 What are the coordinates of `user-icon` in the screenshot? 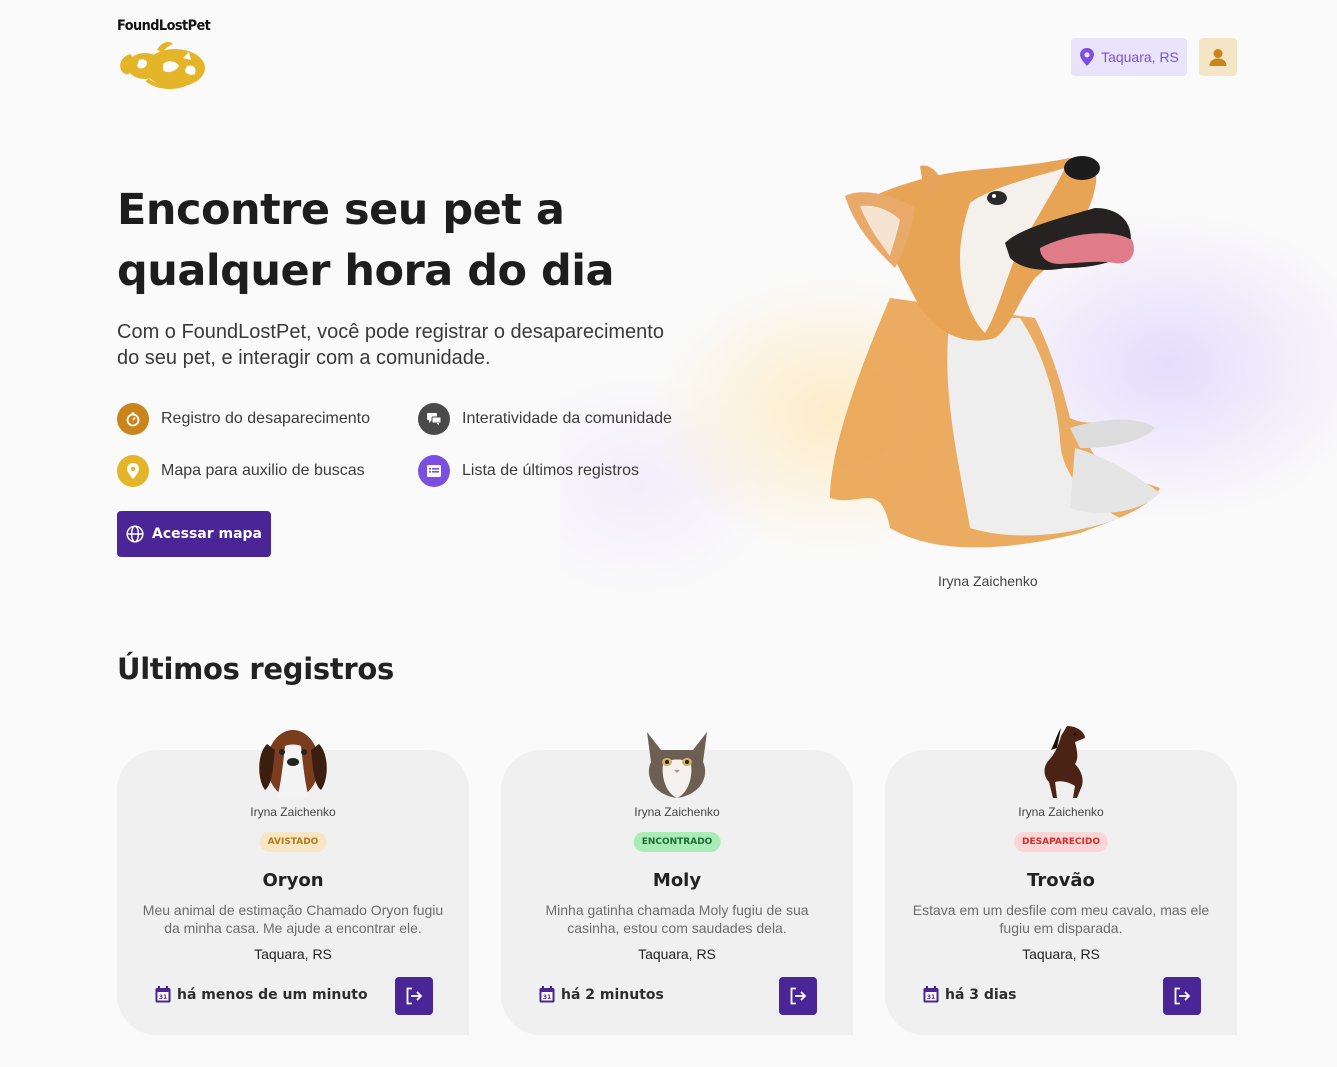 It's located at (1218, 57).